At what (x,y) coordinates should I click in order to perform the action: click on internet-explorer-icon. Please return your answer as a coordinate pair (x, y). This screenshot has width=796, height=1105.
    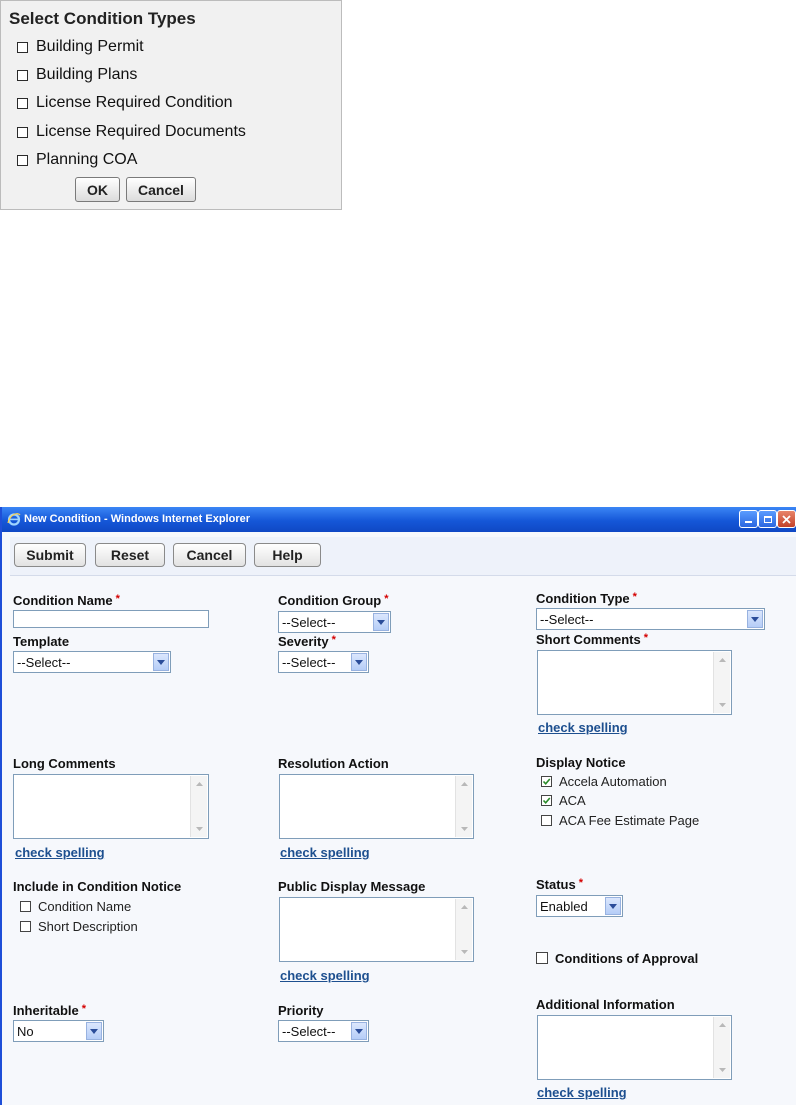
    Looking at the image, I should click on (14, 519).